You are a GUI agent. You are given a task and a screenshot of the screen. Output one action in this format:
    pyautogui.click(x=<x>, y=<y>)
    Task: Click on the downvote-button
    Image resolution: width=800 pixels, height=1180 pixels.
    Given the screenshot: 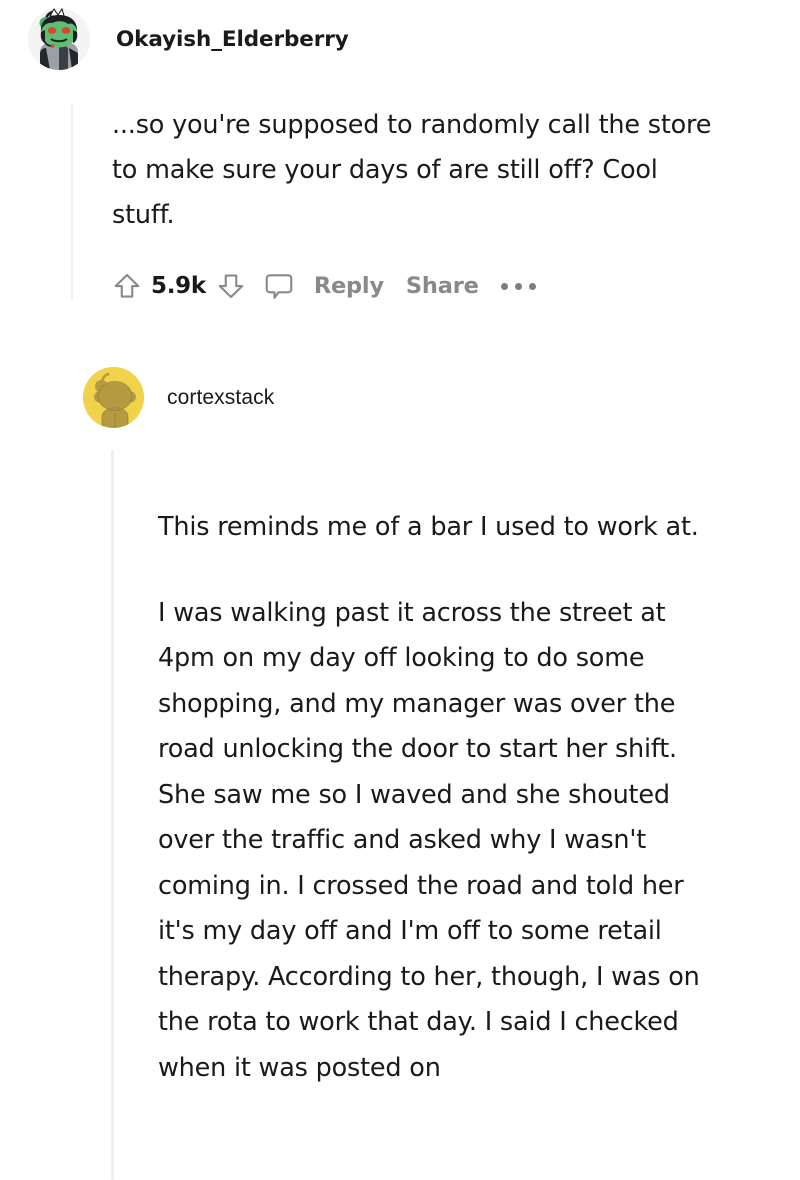 What is the action you would take?
    pyautogui.click(x=231, y=286)
    